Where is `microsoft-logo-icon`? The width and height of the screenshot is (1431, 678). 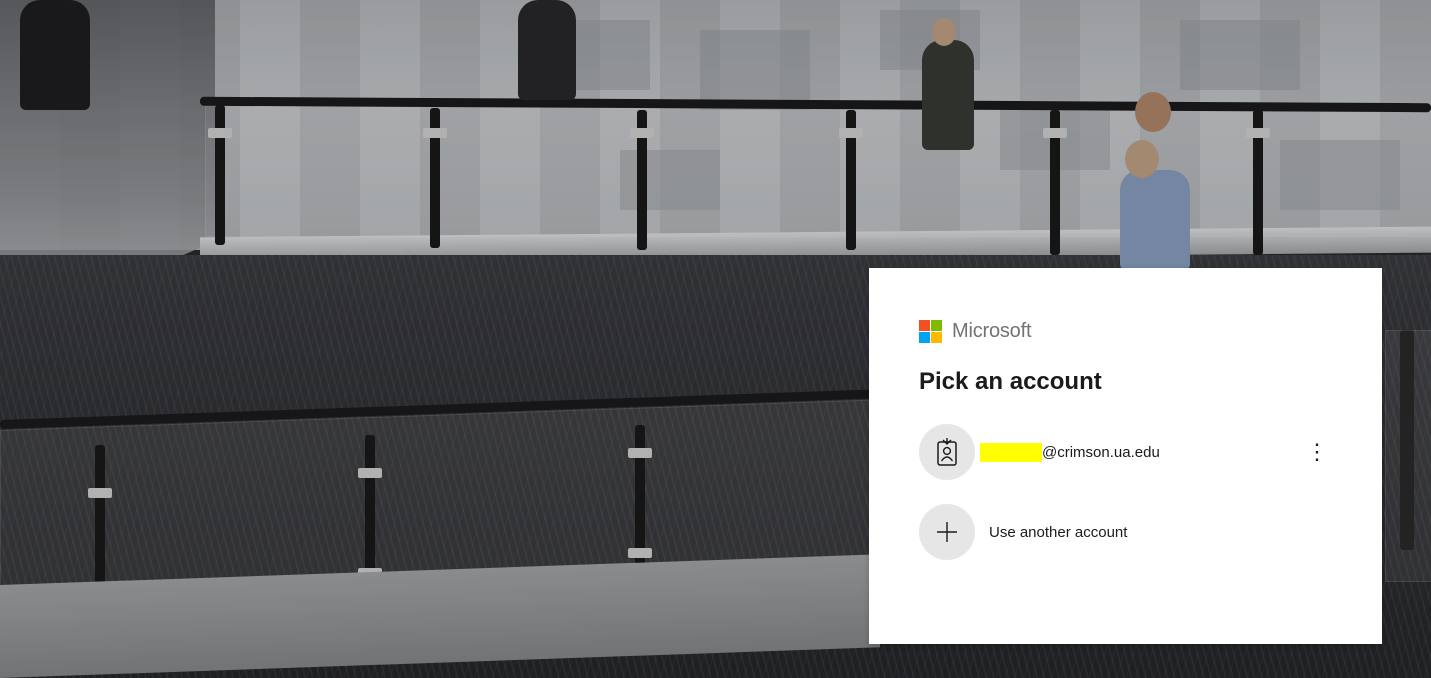 microsoft-logo-icon is located at coordinates (930, 331).